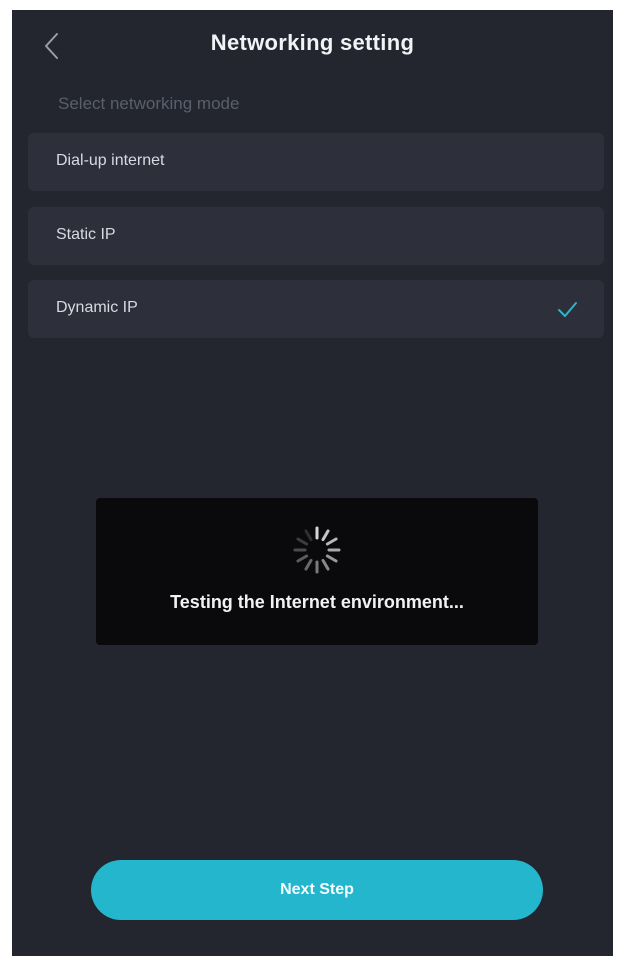  I want to click on section-label: Select networking mode, so click(149, 103).